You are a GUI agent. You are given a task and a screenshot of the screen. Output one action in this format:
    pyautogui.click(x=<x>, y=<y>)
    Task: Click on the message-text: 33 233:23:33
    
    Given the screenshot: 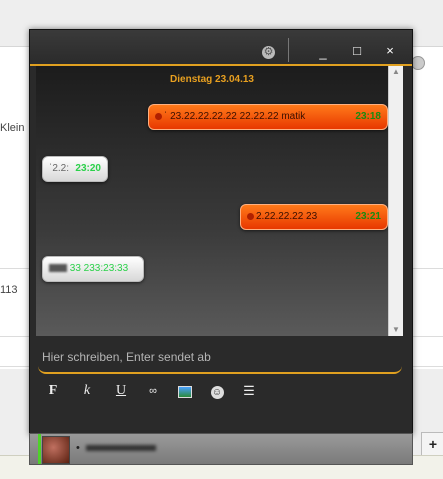 What is the action you would take?
    pyautogui.click(x=88, y=269)
    